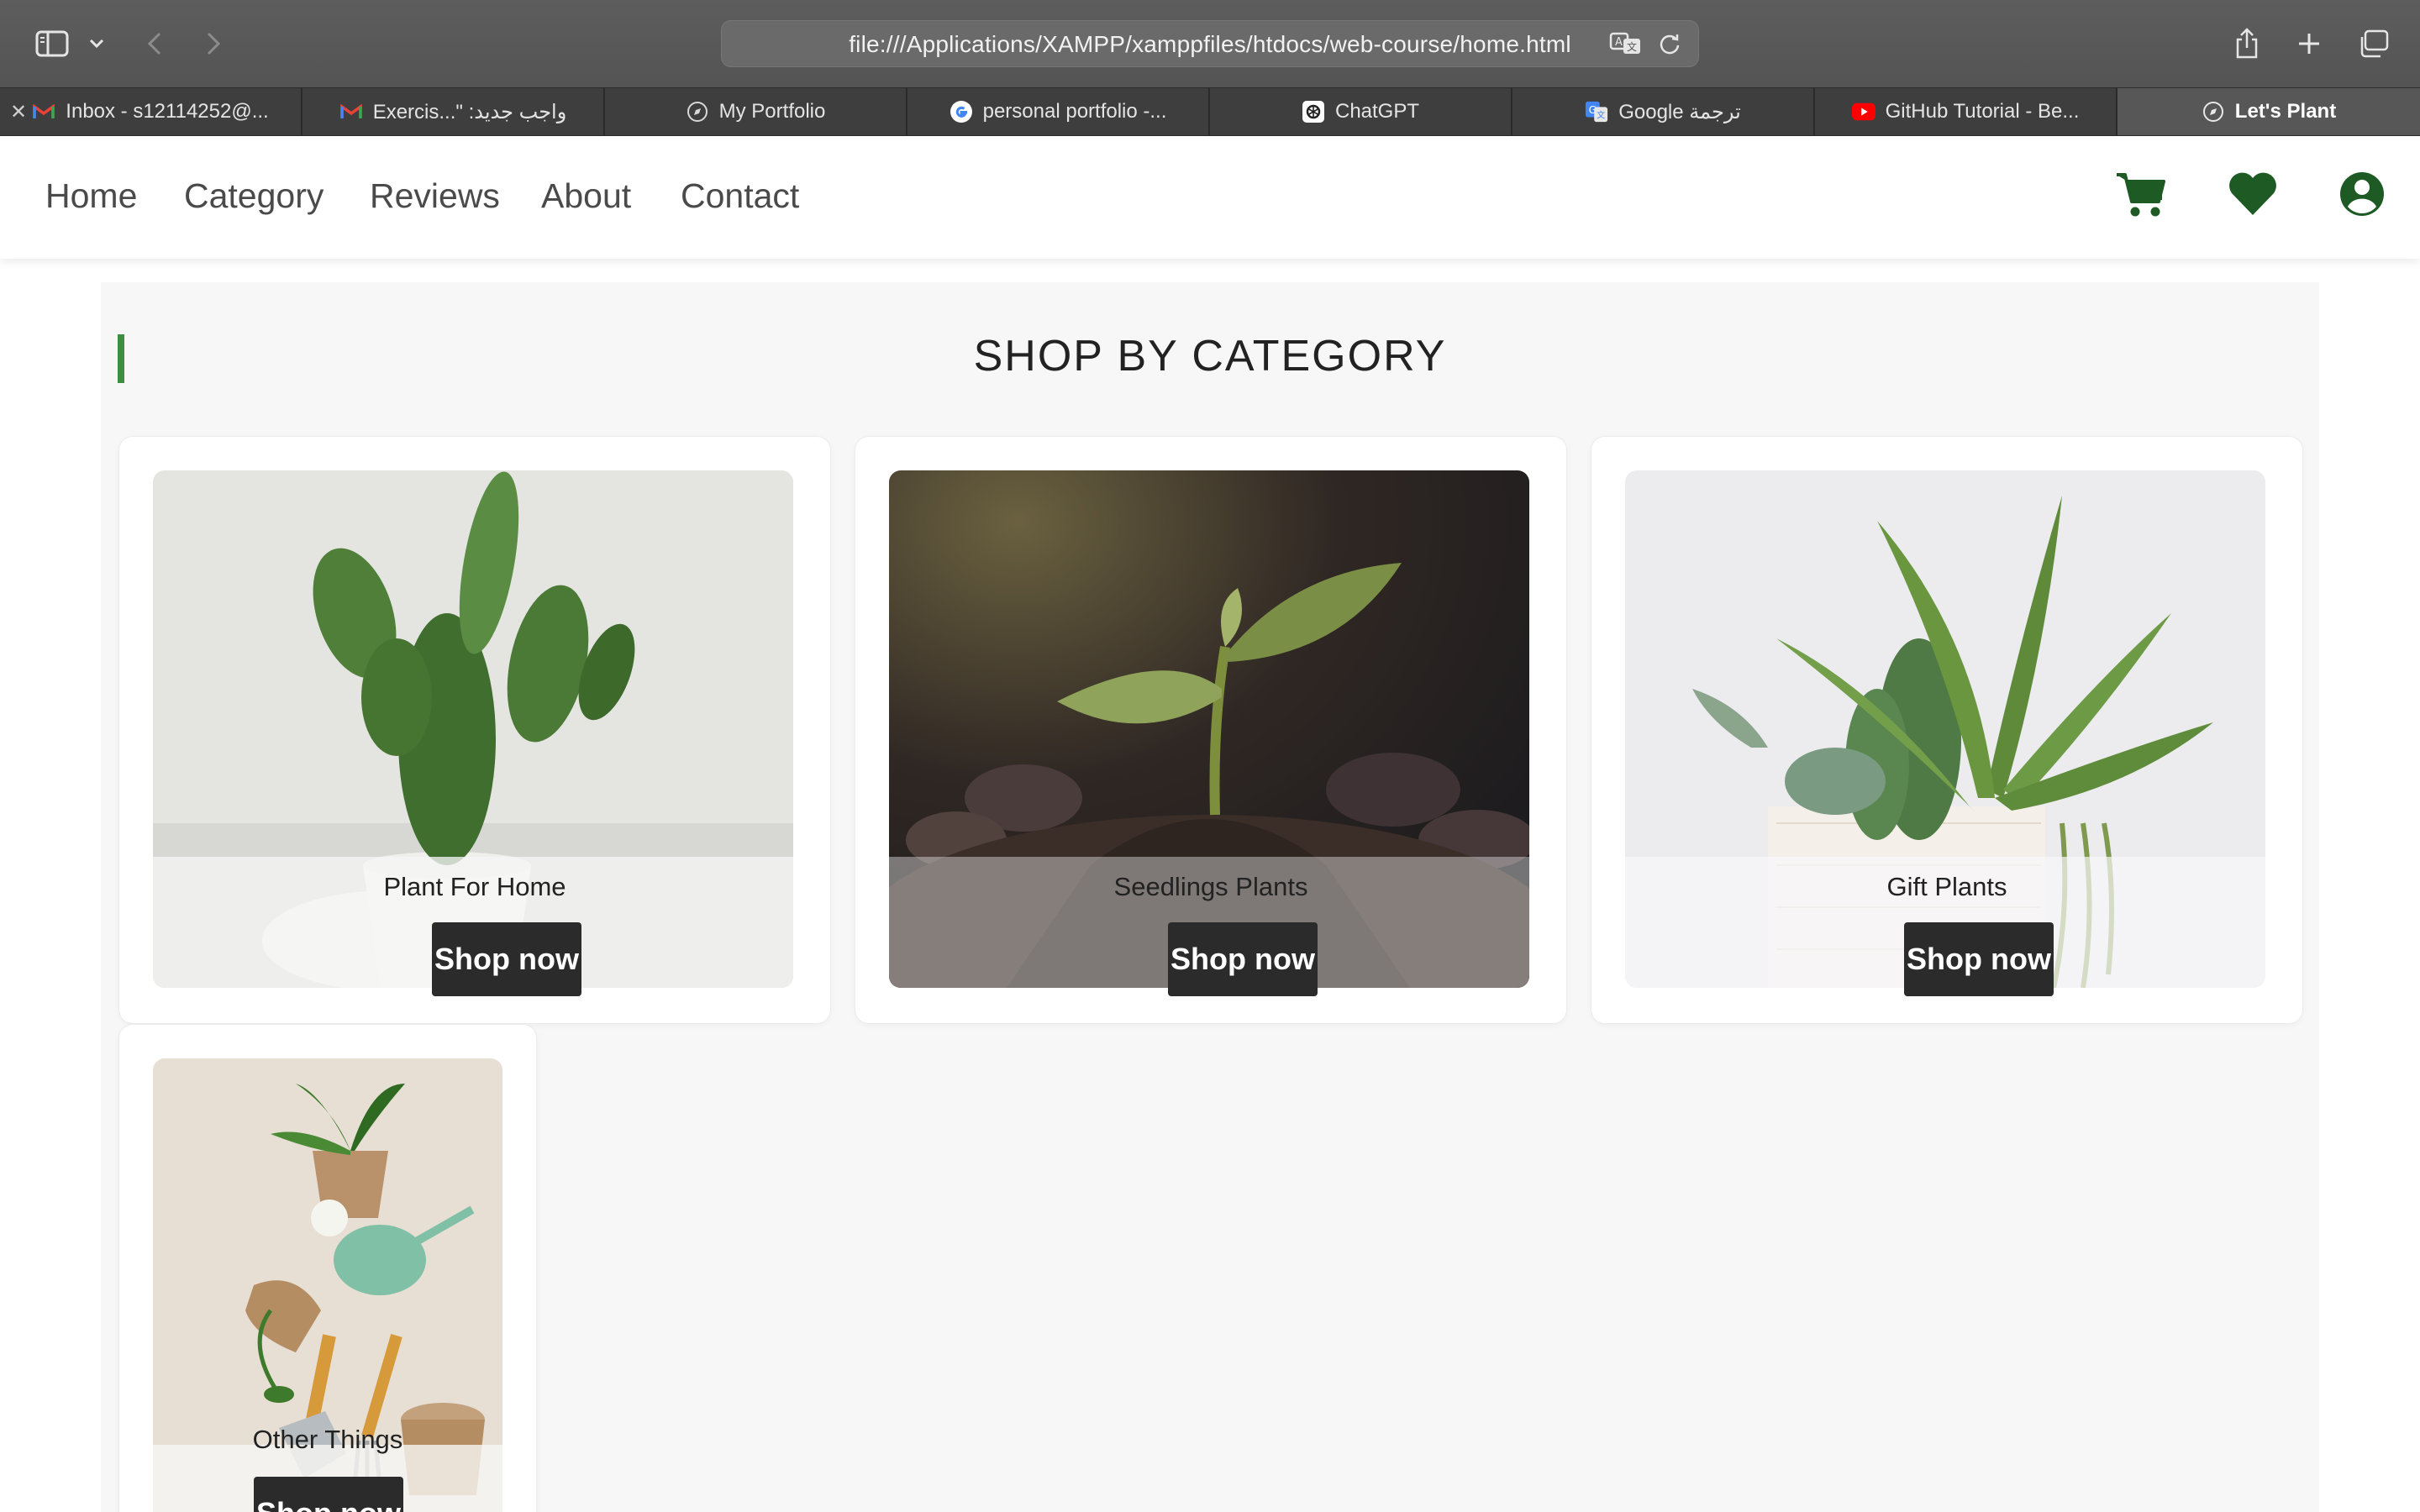  I want to click on tab-chatgpt: ChatGPT, so click(1361, 111).